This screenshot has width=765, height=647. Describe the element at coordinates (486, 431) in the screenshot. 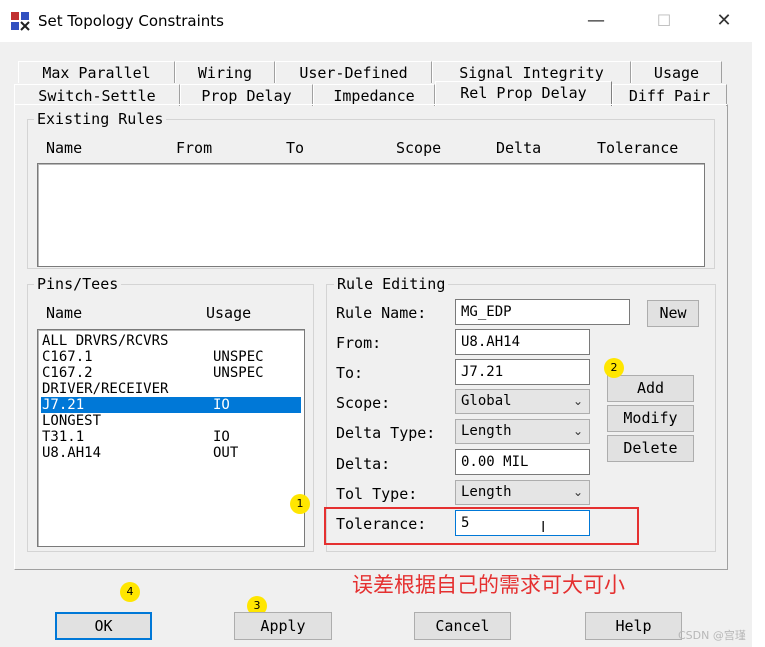

I see `delta-type-value: Length` at that location.